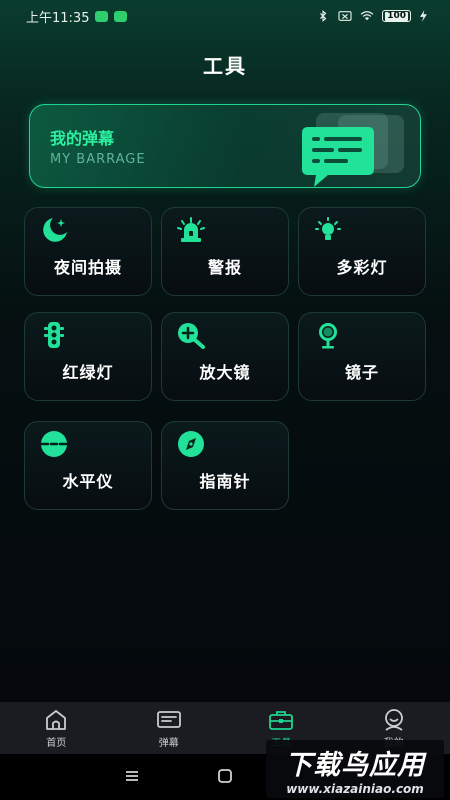 This screenshot has height=800, width=450. What do you see at coordinates (281, 720) in the screenshot?
I see `toolbox-icon` at bounding box center [281, 720].